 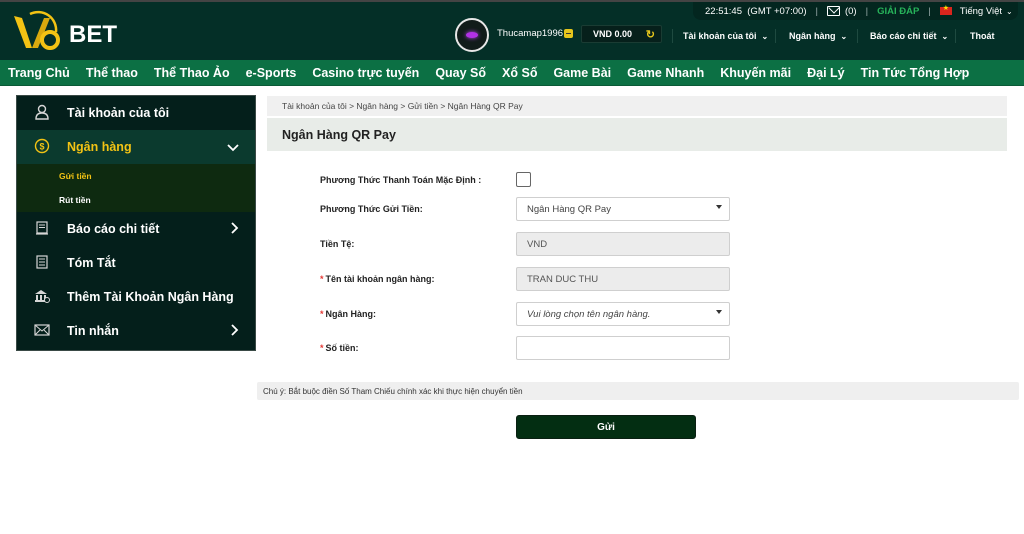 What do you see at coordinates (945, 9) in the screenshot?
I see `vietnam-flag-icon` at bounding box center [945, 9].